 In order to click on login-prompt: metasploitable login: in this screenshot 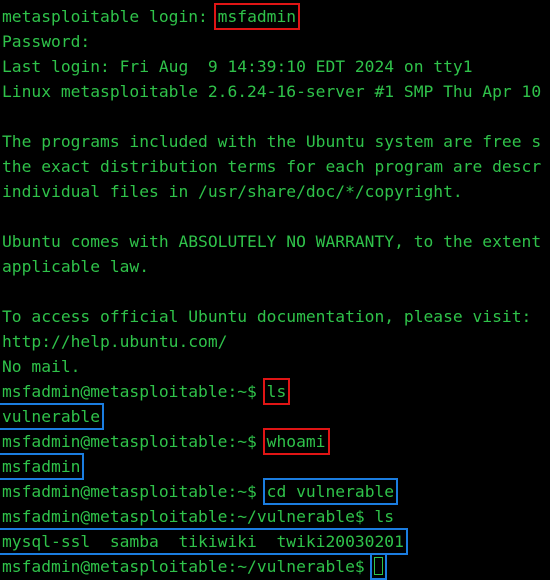, I will do `click(110, 16)`.